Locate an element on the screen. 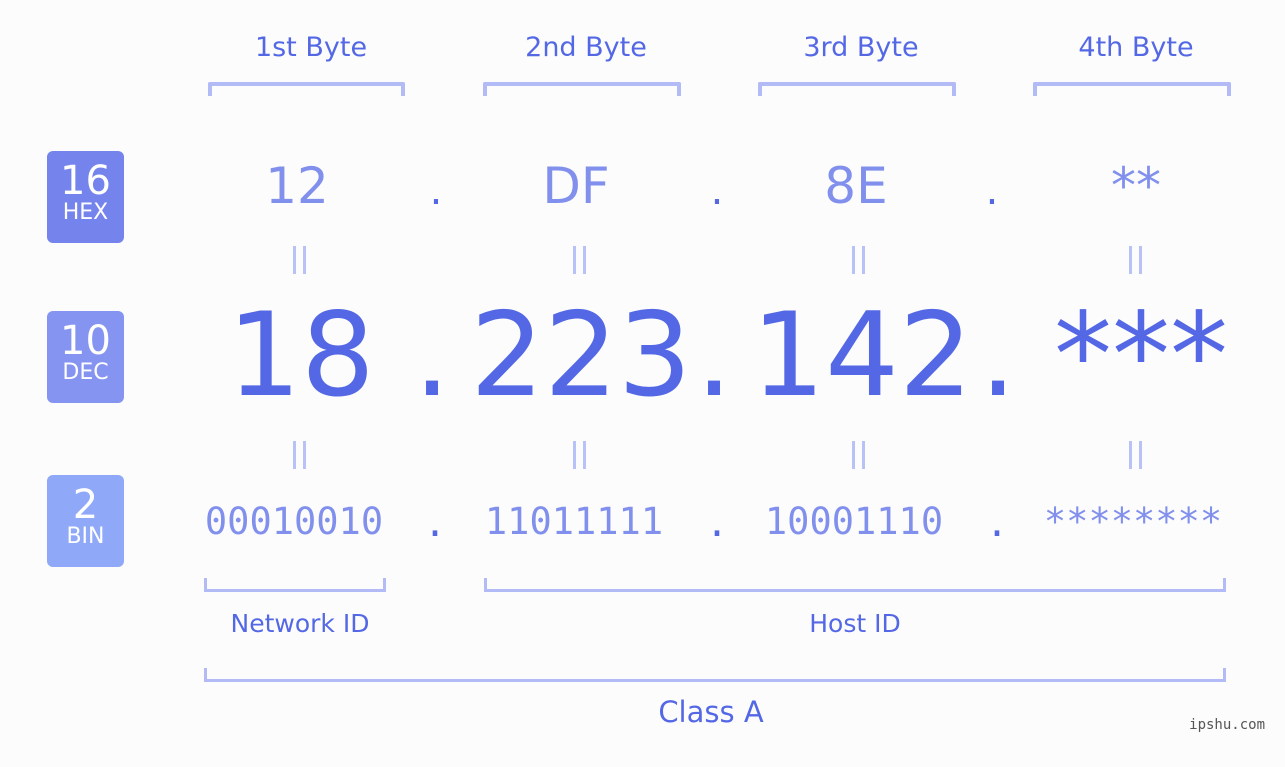 The width and height of the screenshot is (1285, 767). bin-value-2: 11011111 is located at coordinates (574, 521).